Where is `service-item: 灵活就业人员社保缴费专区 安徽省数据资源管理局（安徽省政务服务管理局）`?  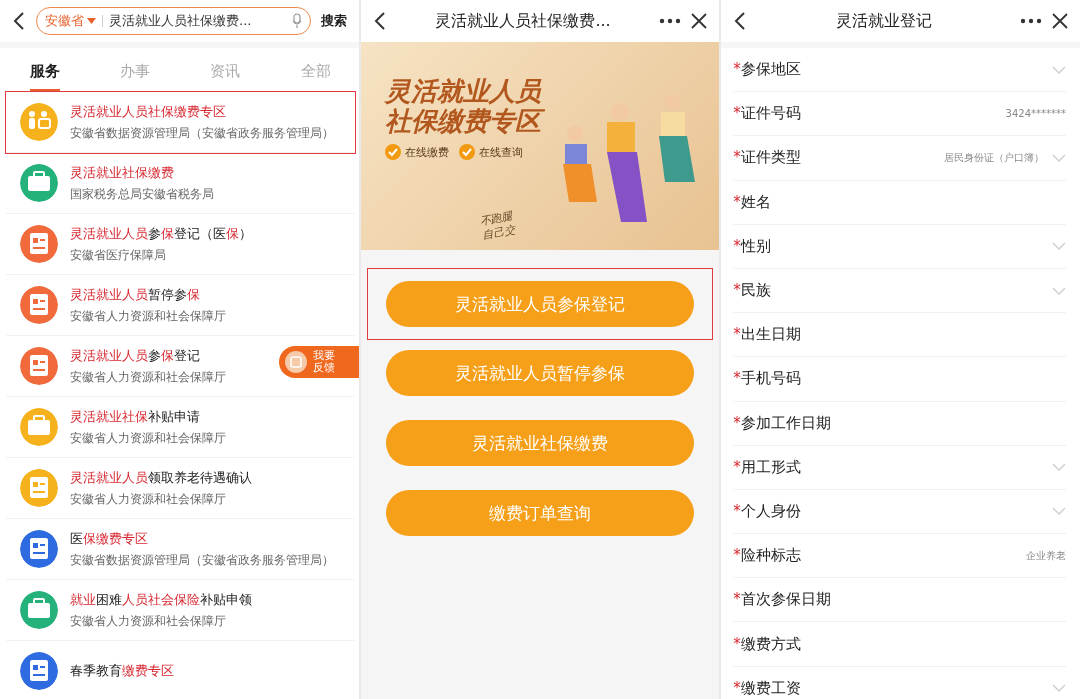 service-item: 灵活就业人员社保缴费专区 安徽省数据资源管理局（安徽省政务服务管理局） is located at coordinates (177, 122).